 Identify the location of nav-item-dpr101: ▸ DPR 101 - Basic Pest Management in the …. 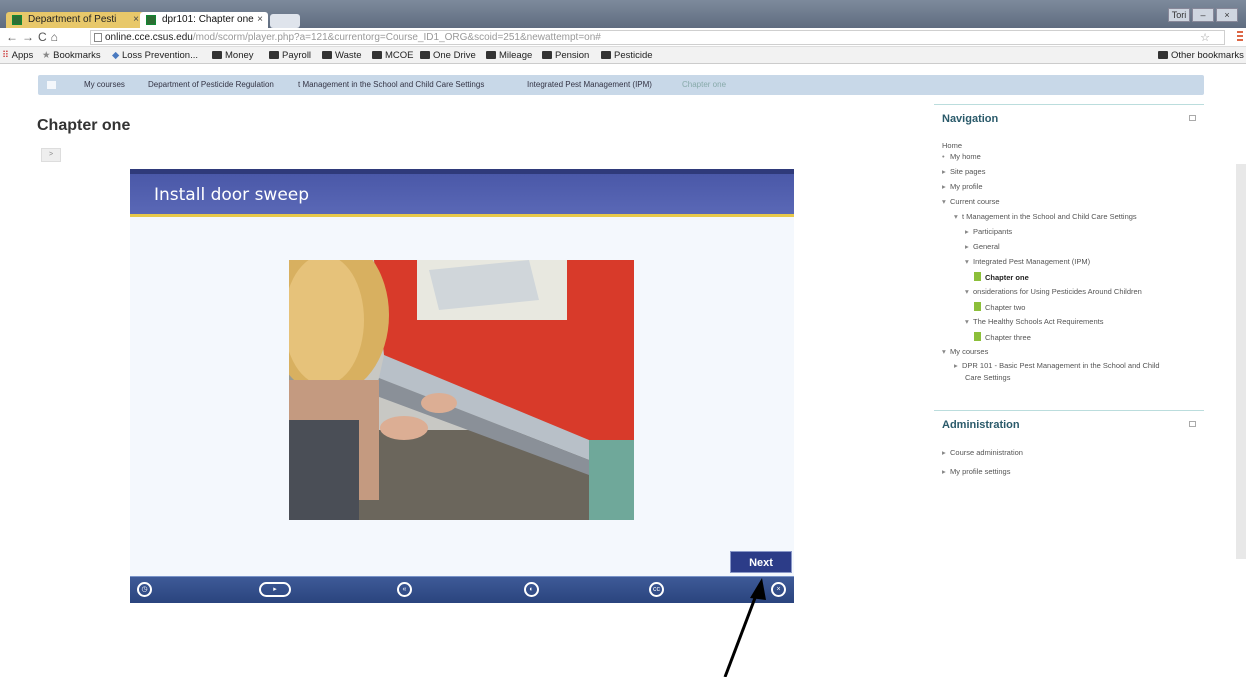
(1057, 366).